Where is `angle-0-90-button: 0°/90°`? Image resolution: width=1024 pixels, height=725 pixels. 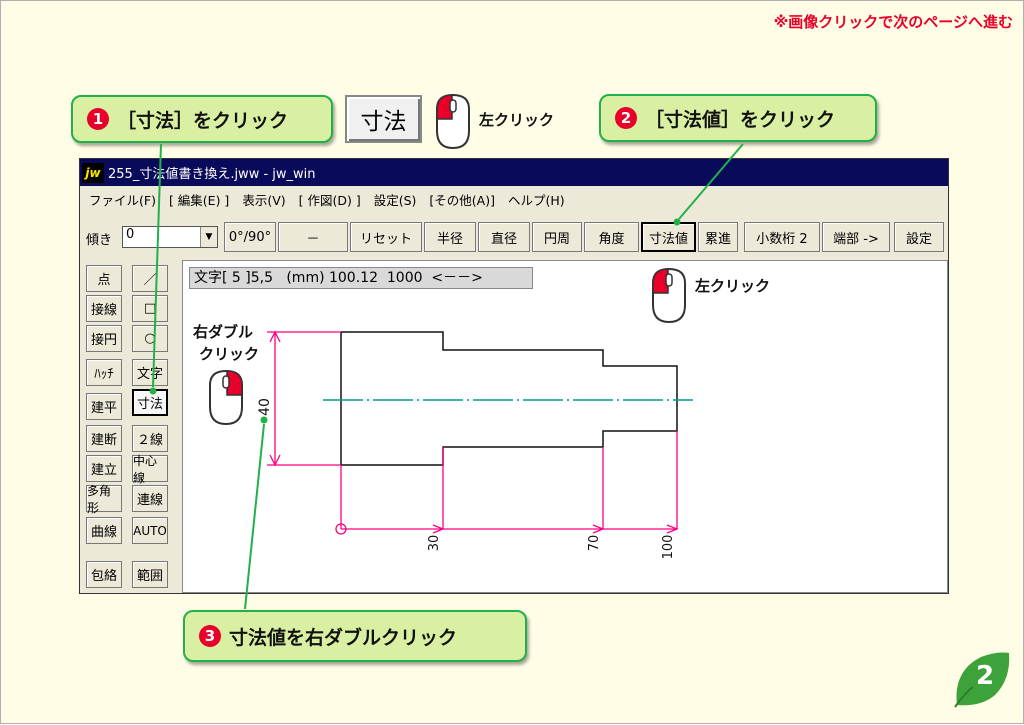 angle-0-90-button: 0°/90° is located at coordinates (250, 237).